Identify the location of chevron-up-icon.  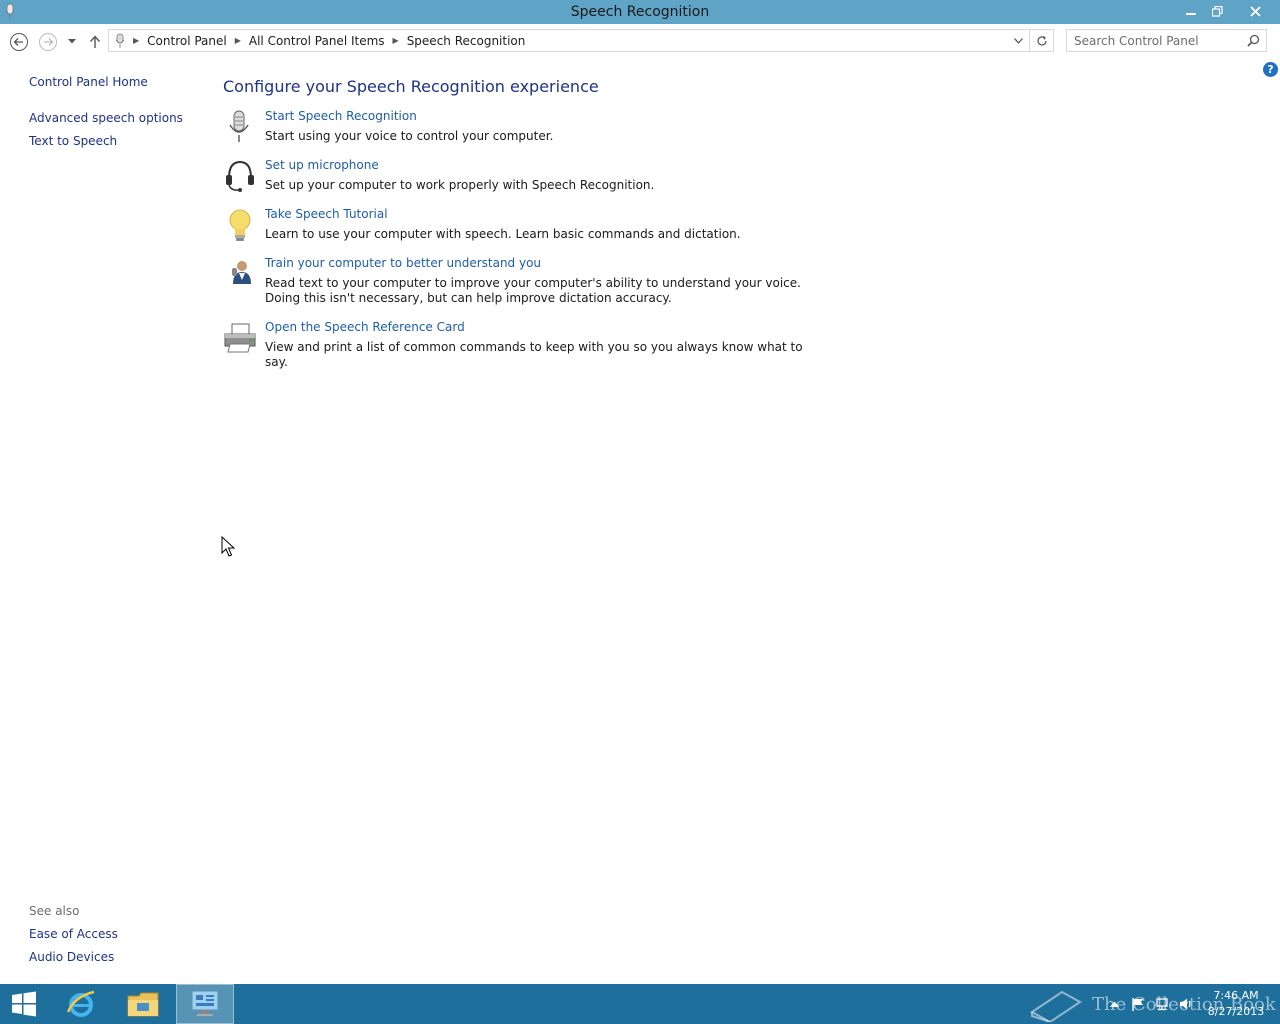
(1114, 1004).